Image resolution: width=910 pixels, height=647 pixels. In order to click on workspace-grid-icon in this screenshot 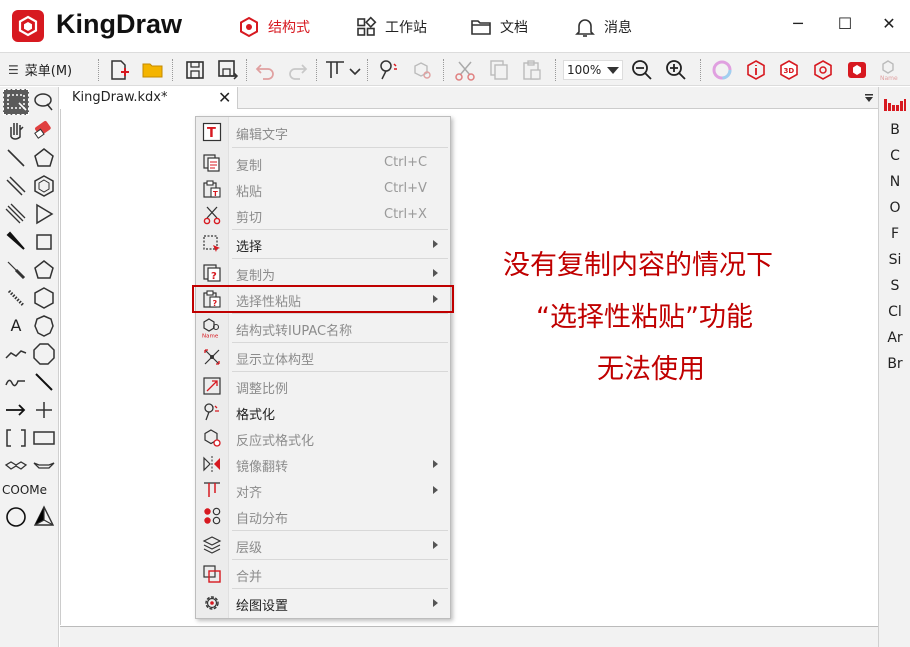, I will do `click(367, 26)`.